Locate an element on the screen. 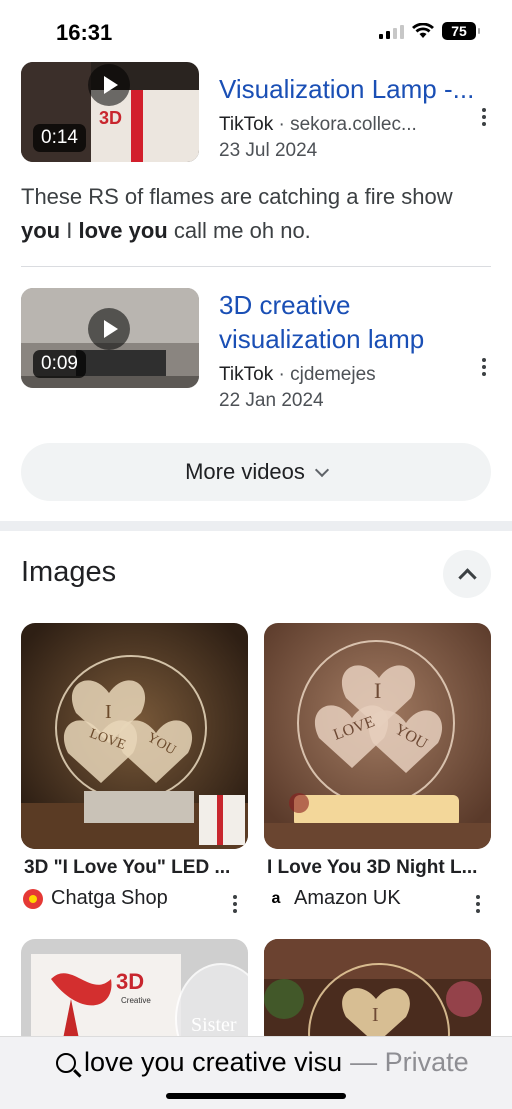 This screenshot has width=512, height=1109. video-duration: 0:09 is located at coordinates (59, 364).